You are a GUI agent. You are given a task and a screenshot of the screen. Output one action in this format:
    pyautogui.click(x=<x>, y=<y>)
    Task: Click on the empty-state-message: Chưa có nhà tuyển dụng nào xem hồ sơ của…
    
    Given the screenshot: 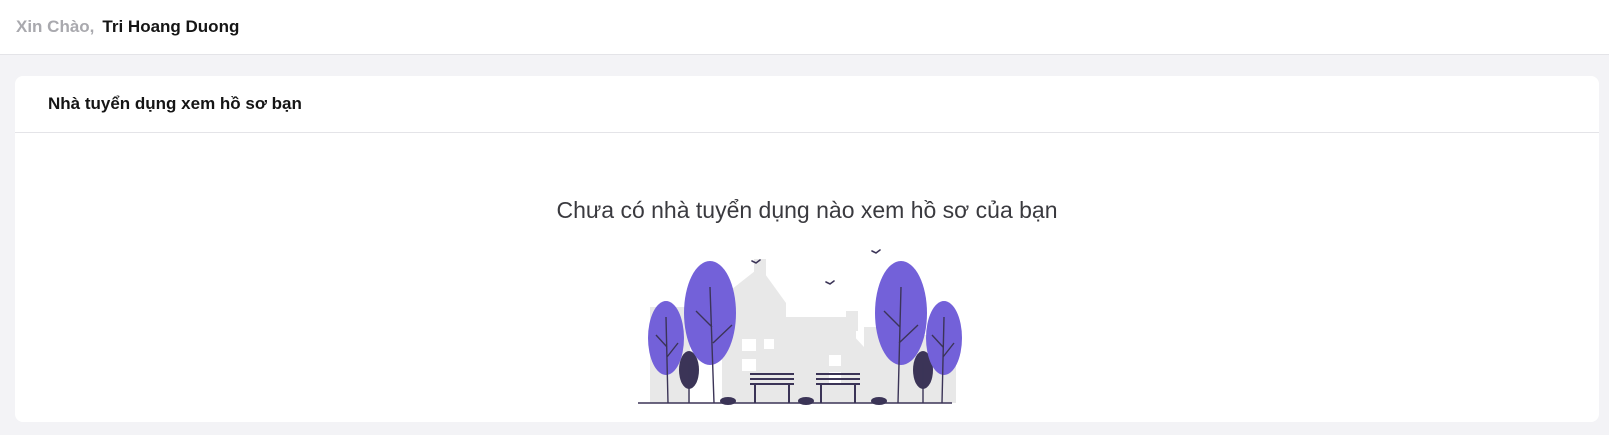 What is the action you would take?
    pyautogui.click(x=807, y=210)
    